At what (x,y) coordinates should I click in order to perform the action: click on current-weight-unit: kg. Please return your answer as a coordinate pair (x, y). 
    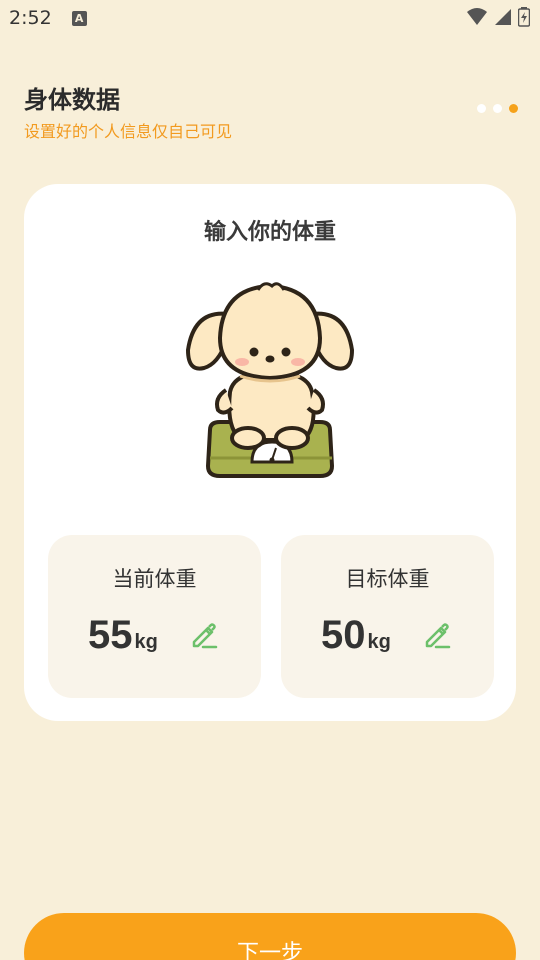
    Looking at the image, I should click on (146, 642).